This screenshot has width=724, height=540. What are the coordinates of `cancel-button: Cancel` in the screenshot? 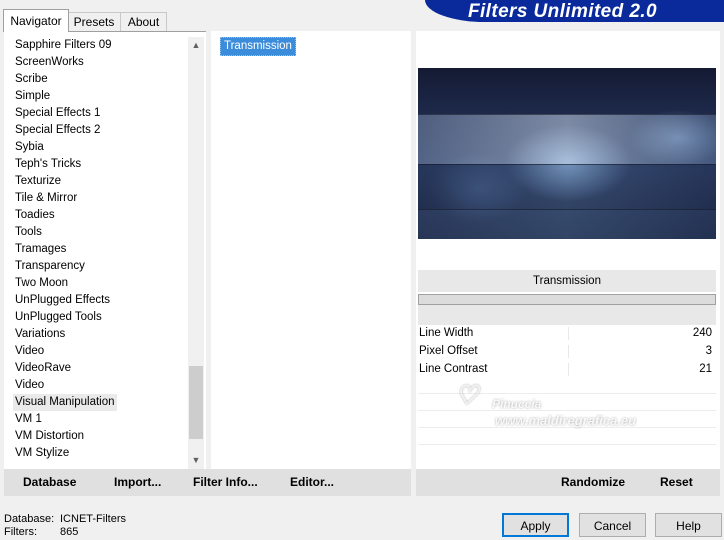 It's located at (612, 525).